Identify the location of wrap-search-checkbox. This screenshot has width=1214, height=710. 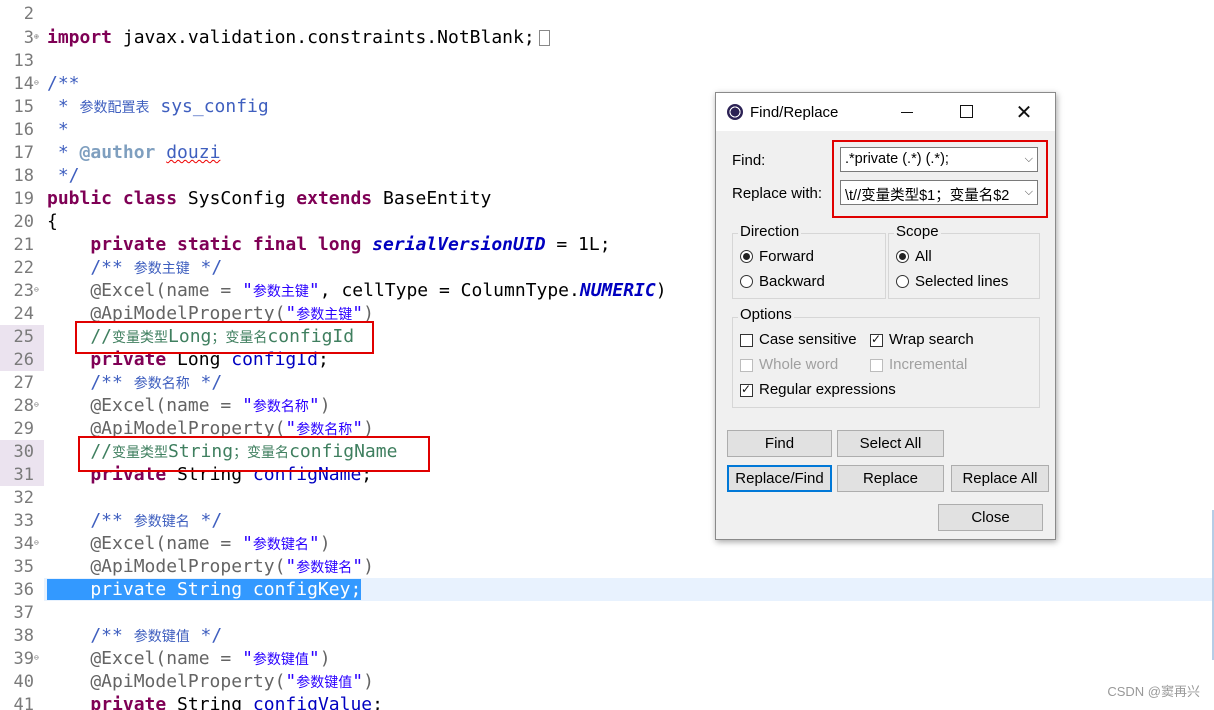
(876, 339).